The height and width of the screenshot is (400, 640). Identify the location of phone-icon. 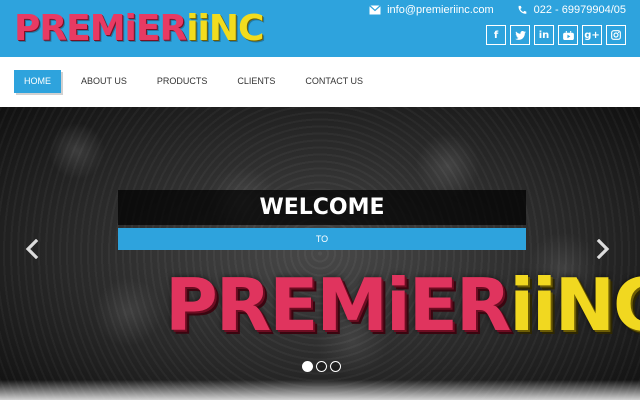
(522, 9).